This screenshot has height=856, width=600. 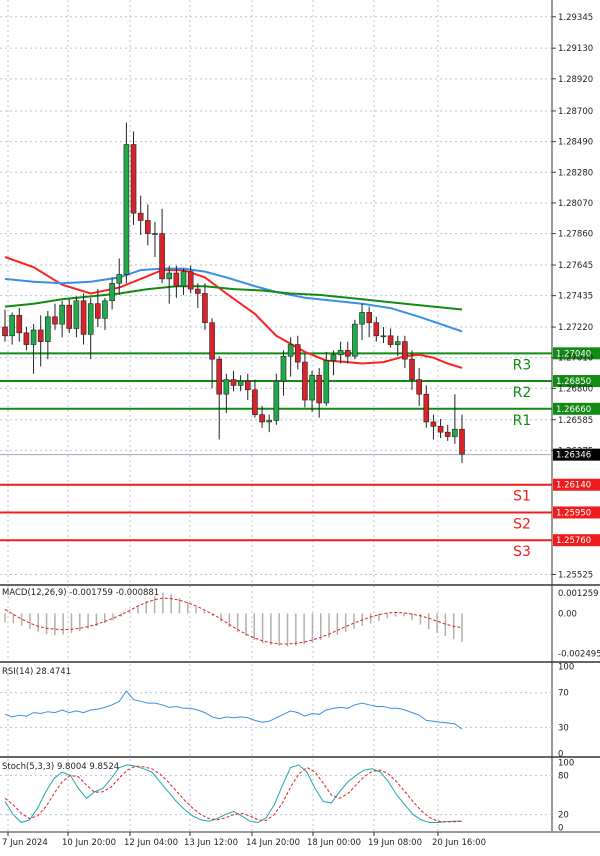 I want to click on current-price-tag: 1.26346, so click(x=573, y=456).